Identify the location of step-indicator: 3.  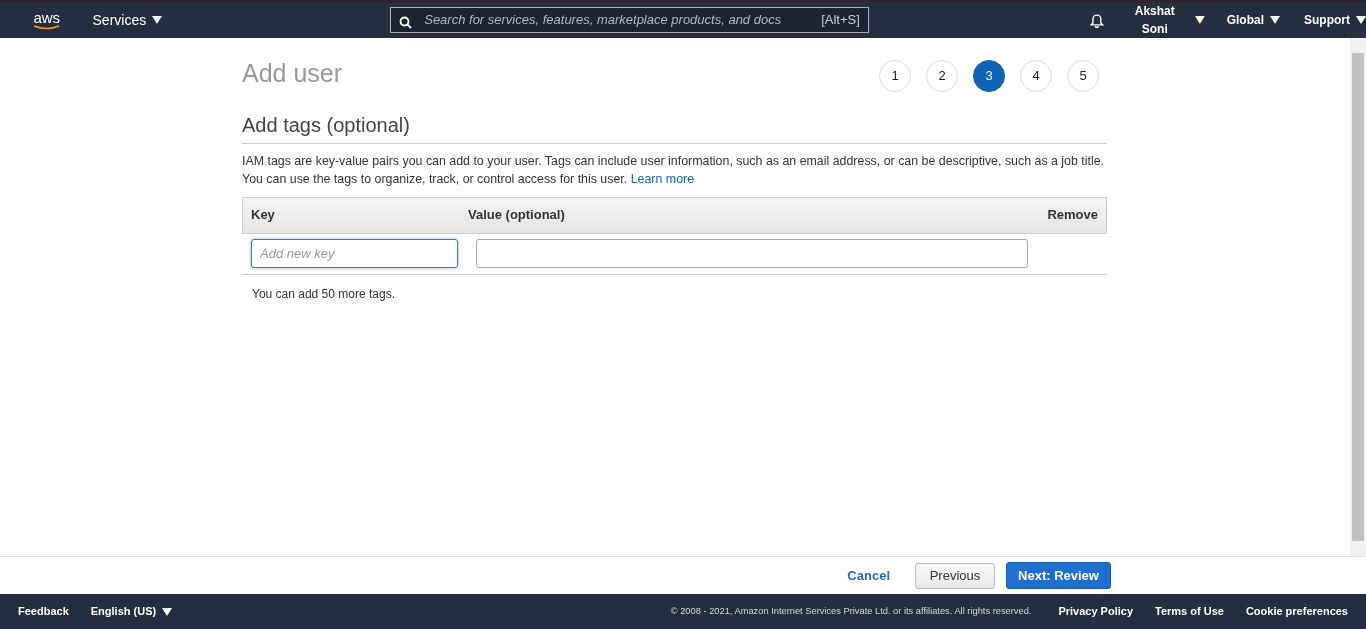
(989, 76).